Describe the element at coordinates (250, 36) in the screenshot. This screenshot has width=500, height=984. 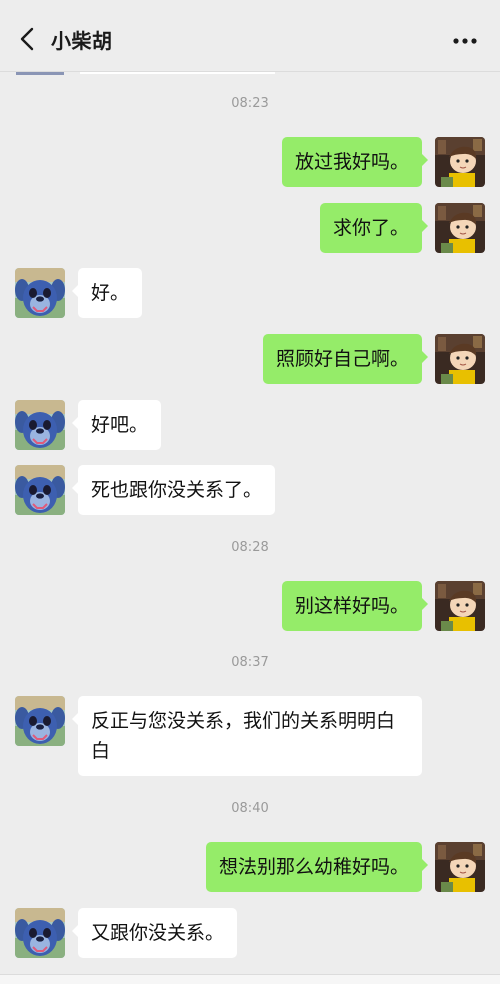
I see `chat-header: 小柴胡` at that location.